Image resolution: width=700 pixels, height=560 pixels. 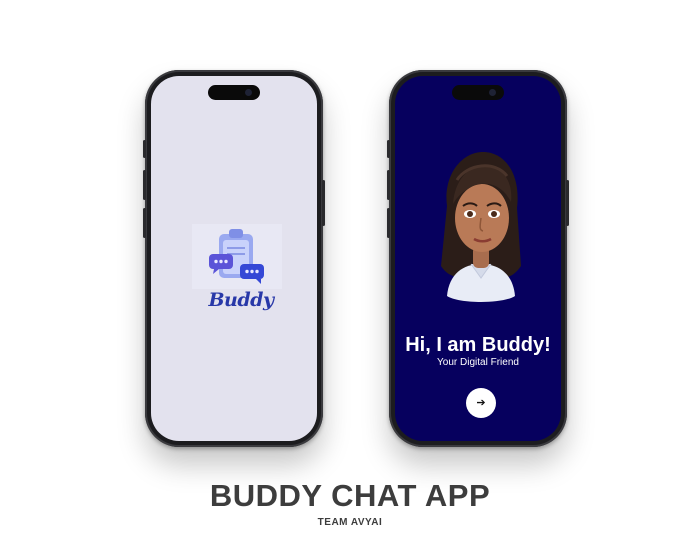 What do you see at coordinates (241, 300) in the screenshot?
I see `buddy-logo-text: Buddy` at bounding box center [241, 300].